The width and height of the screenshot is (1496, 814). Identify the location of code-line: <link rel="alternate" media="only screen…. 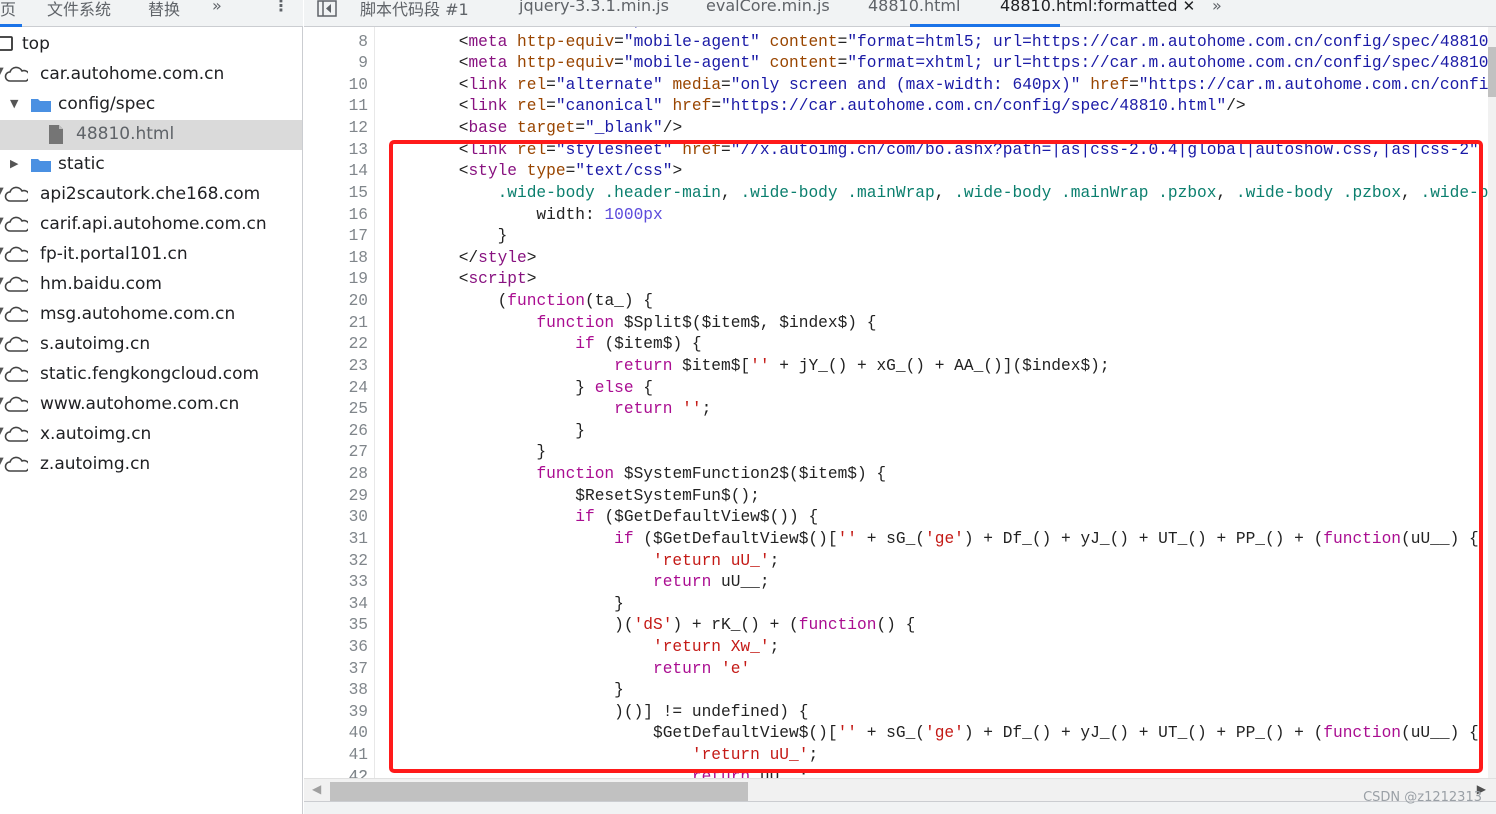
(934, 85).